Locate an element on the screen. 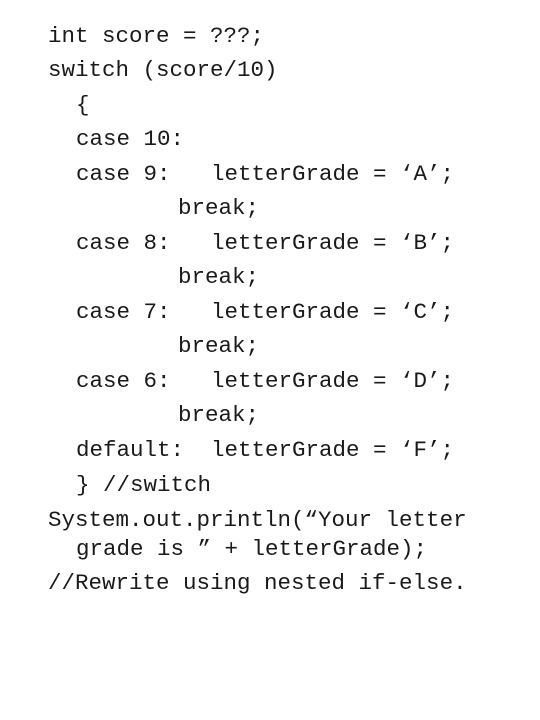 The width and height of the screenshot is (540, 720). code-line-println-continued: grade is ” + letterGrade); is located at coordinates (252, 549).